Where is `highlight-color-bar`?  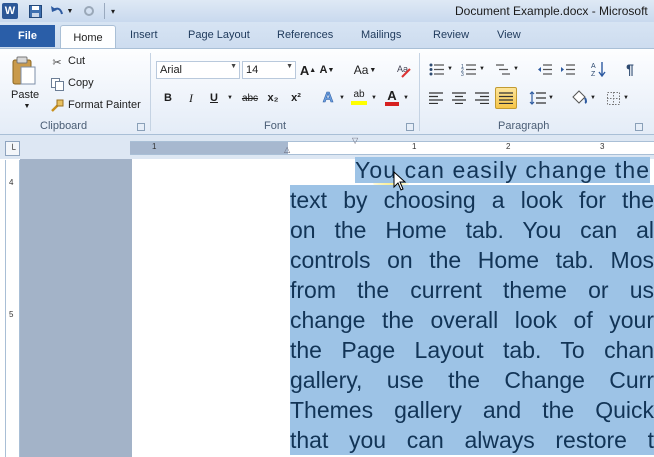 highlight-color-bar is located at coordinates (359, 103).